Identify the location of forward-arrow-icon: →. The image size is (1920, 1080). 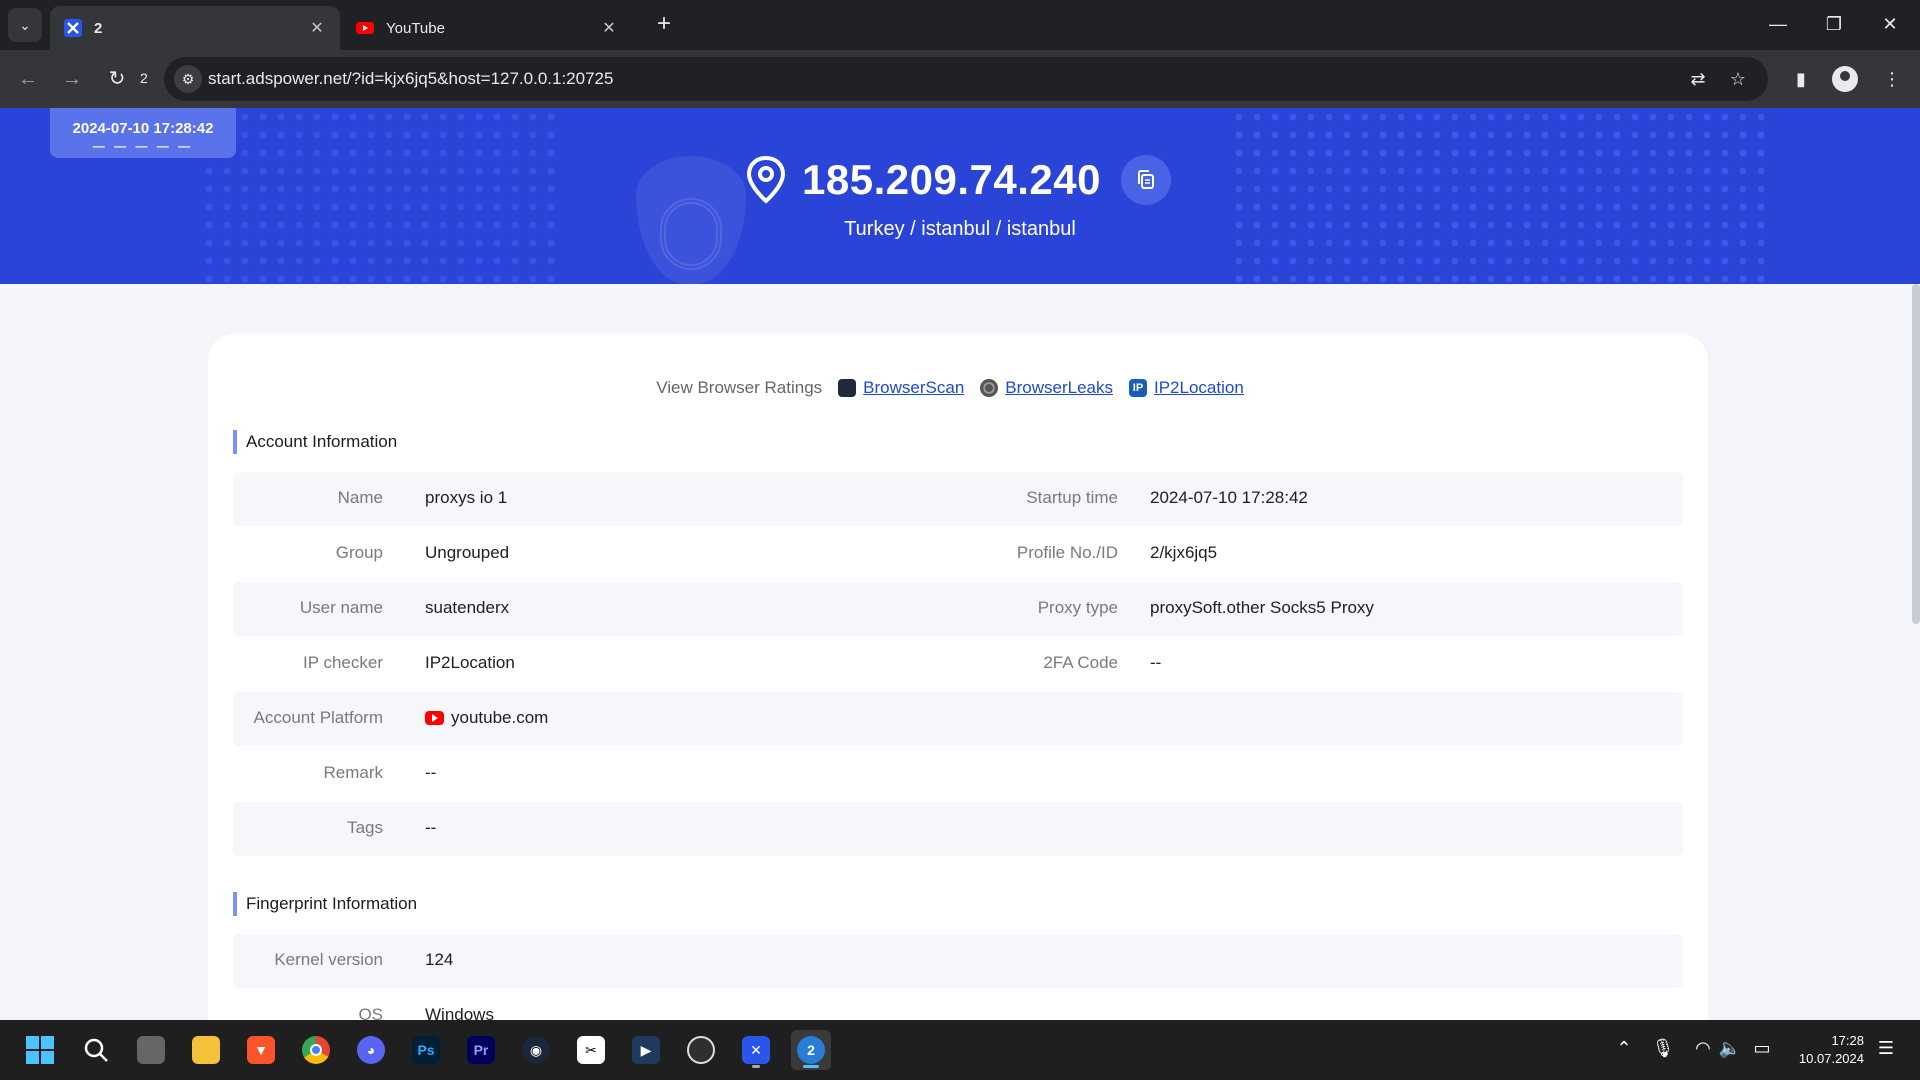
(72, 79).